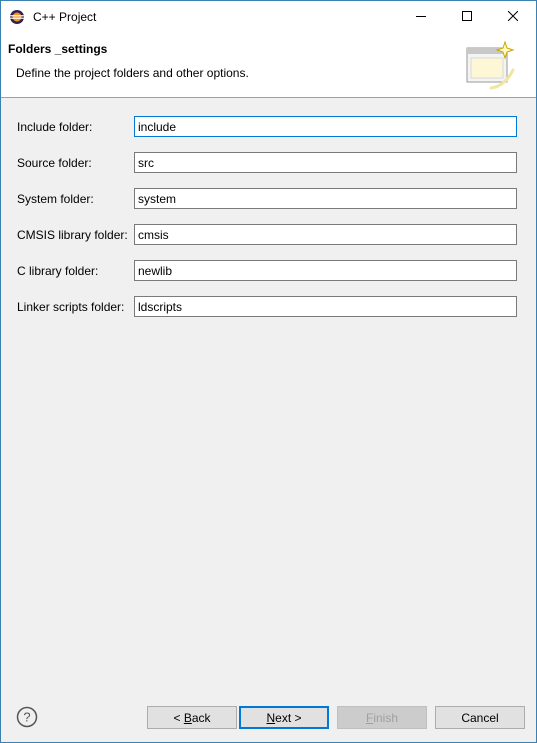 The width and height of the screenshot is (537, 743). What do you see at coordinates (325, 198) in the screenshot?
I see `system-folder-input` at bounding box center [325, 198].